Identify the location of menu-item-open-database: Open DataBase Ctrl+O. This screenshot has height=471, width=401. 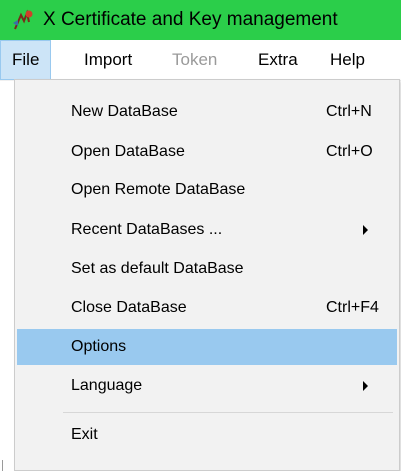
(207, 152).